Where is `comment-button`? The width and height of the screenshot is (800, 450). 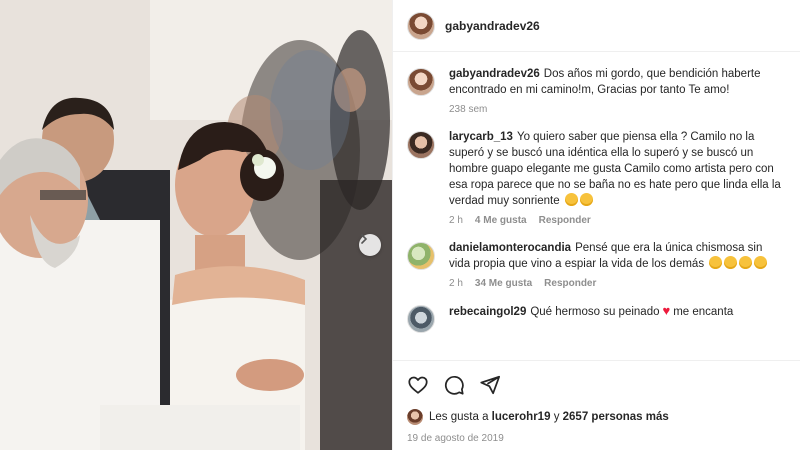 comment-button is located at coordinates (454, 385).